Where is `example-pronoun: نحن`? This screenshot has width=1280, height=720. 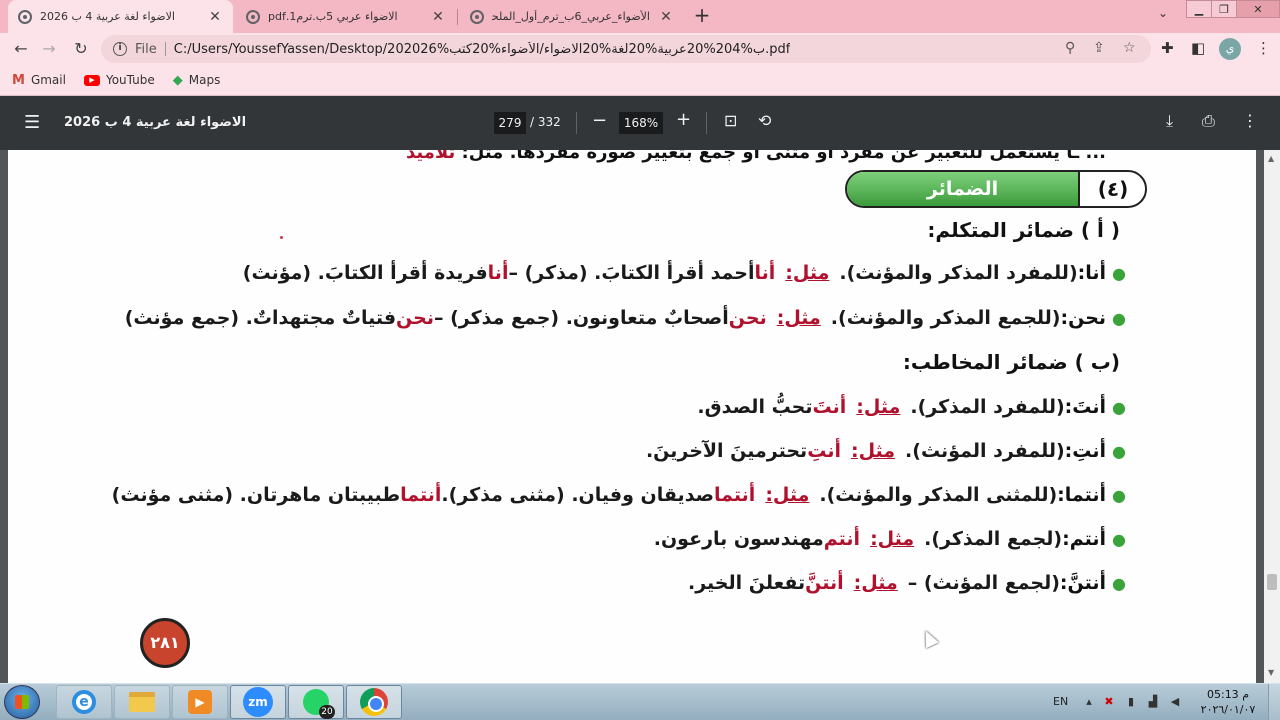 example-pronoun: نحن is located at coordinates (415, 318).